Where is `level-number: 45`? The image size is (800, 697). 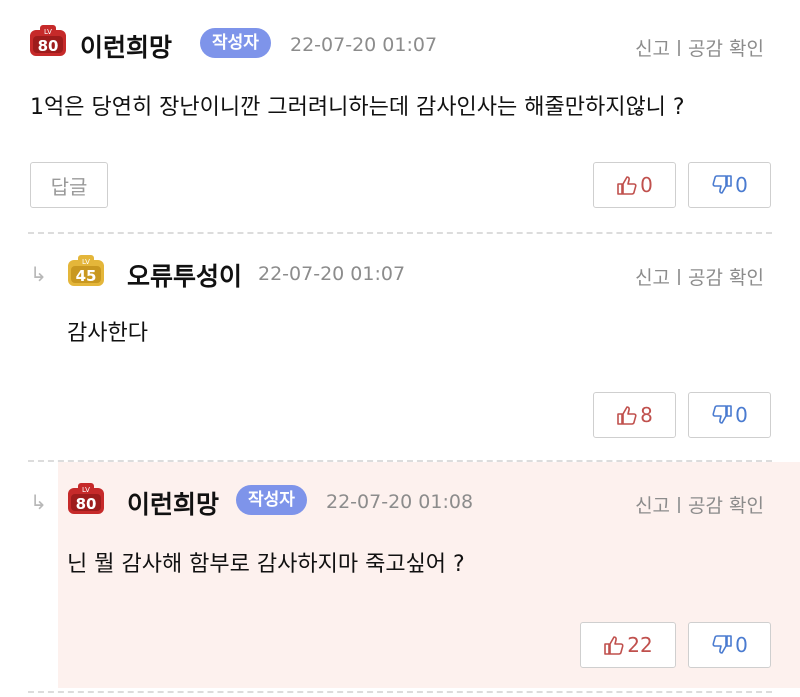
level-number: 45 is located at coordinates (86, 276).